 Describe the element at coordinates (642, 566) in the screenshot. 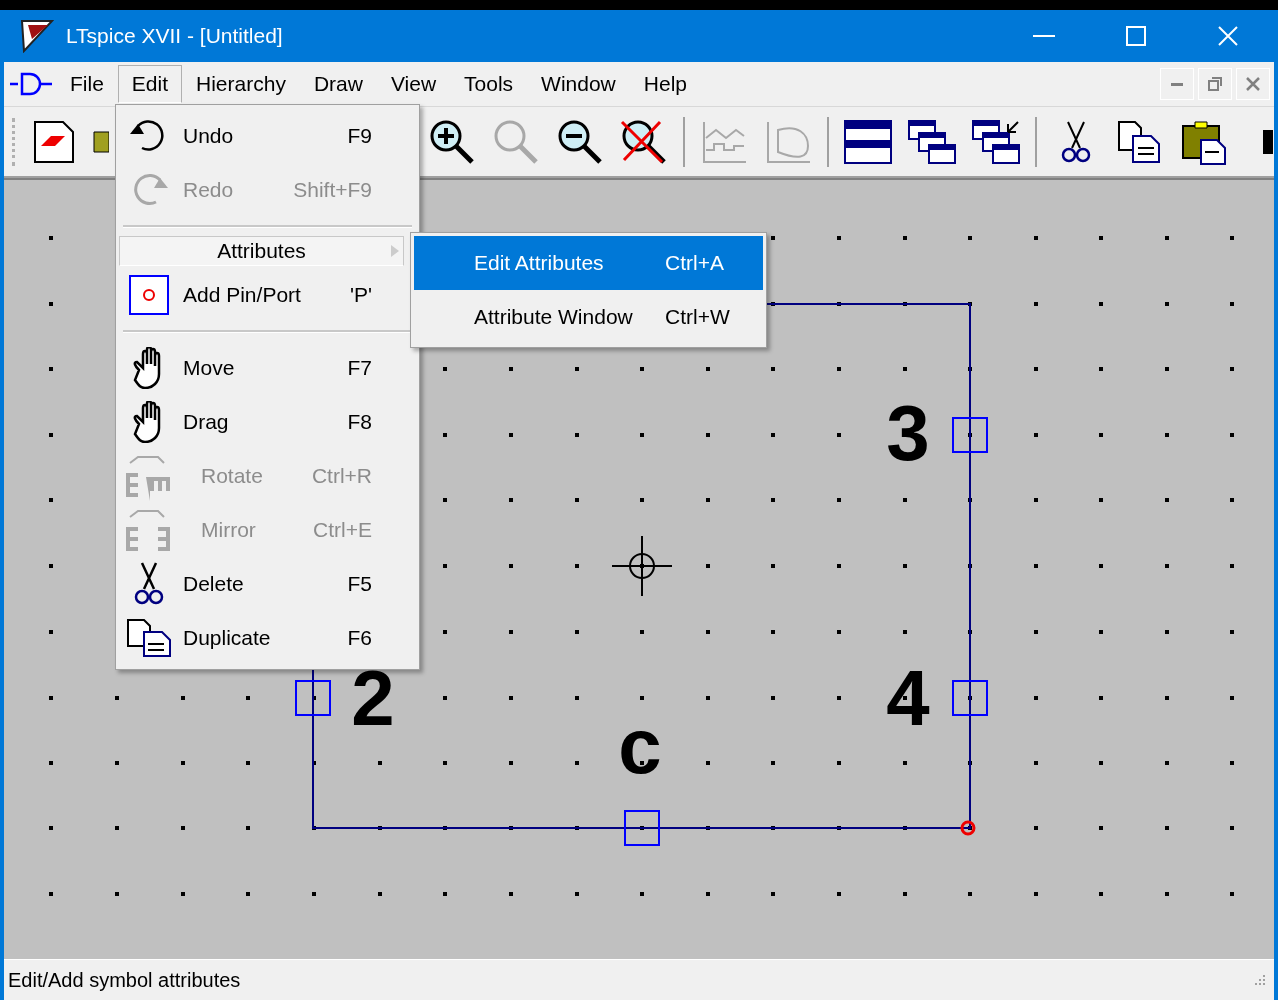

I see `crosshair-icon` at that location.